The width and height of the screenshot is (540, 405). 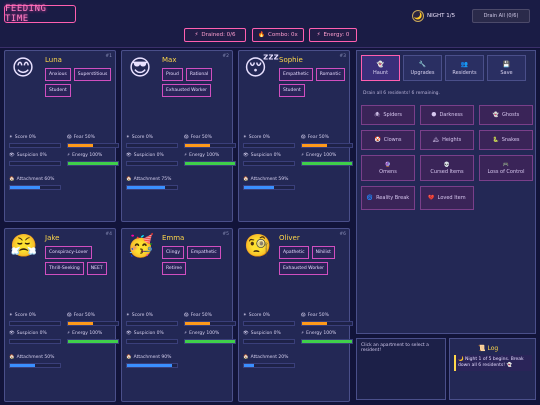 What do you see at coordinates (447, 171) in the screenshot?
I see `scare-label: Cursed Items` at bounding box center [447, 171].